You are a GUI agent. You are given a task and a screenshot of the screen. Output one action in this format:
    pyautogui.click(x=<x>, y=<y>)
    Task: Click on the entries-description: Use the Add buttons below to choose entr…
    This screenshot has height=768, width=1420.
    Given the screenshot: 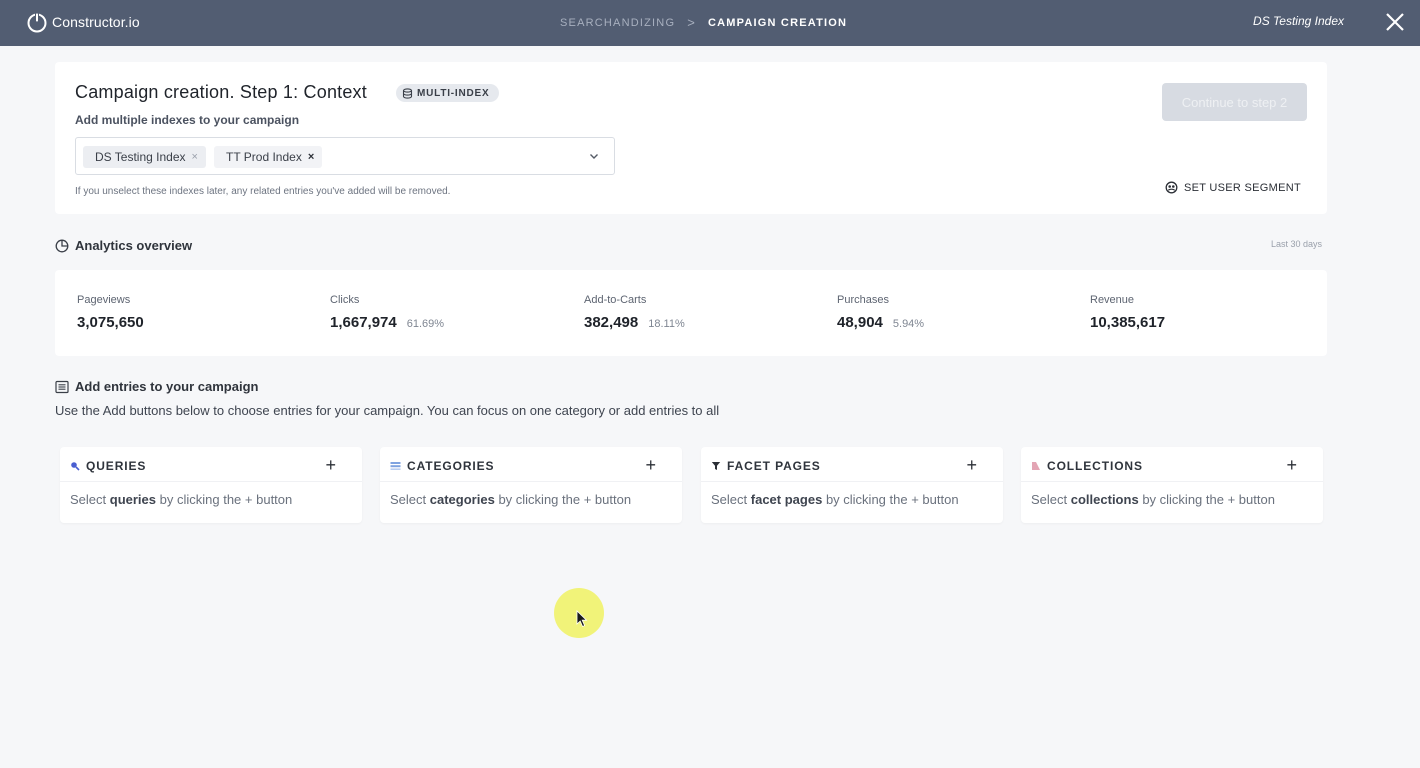 What is the action you would take?
    pyautogui.click(x=387, y=410)
    